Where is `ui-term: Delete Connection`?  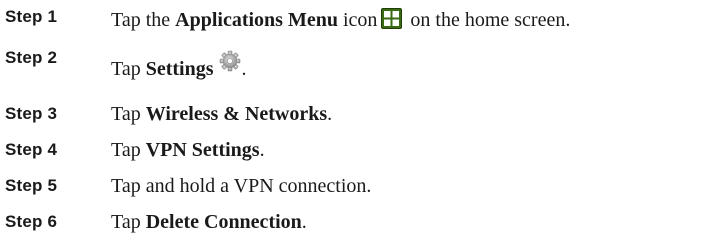
ui-term: Delete Connection is located at coordinates (223, 222).